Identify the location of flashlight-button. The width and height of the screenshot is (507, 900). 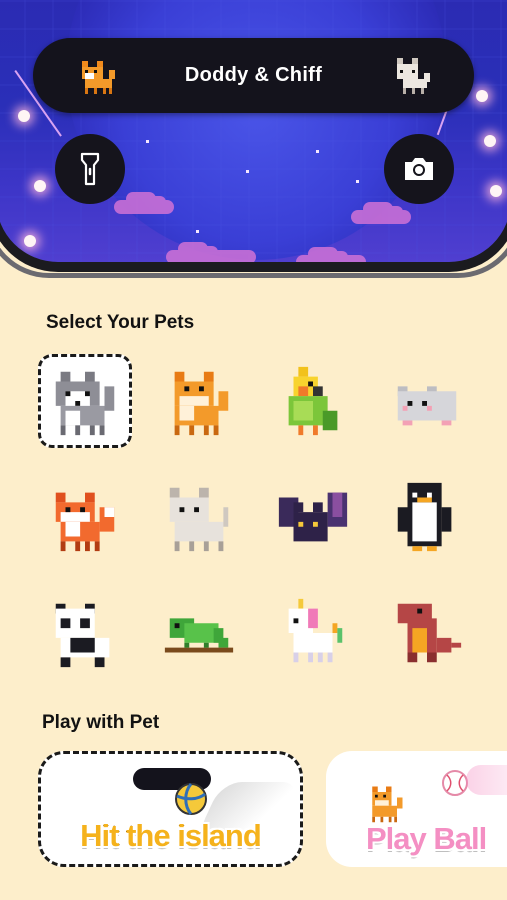
(90, 169).